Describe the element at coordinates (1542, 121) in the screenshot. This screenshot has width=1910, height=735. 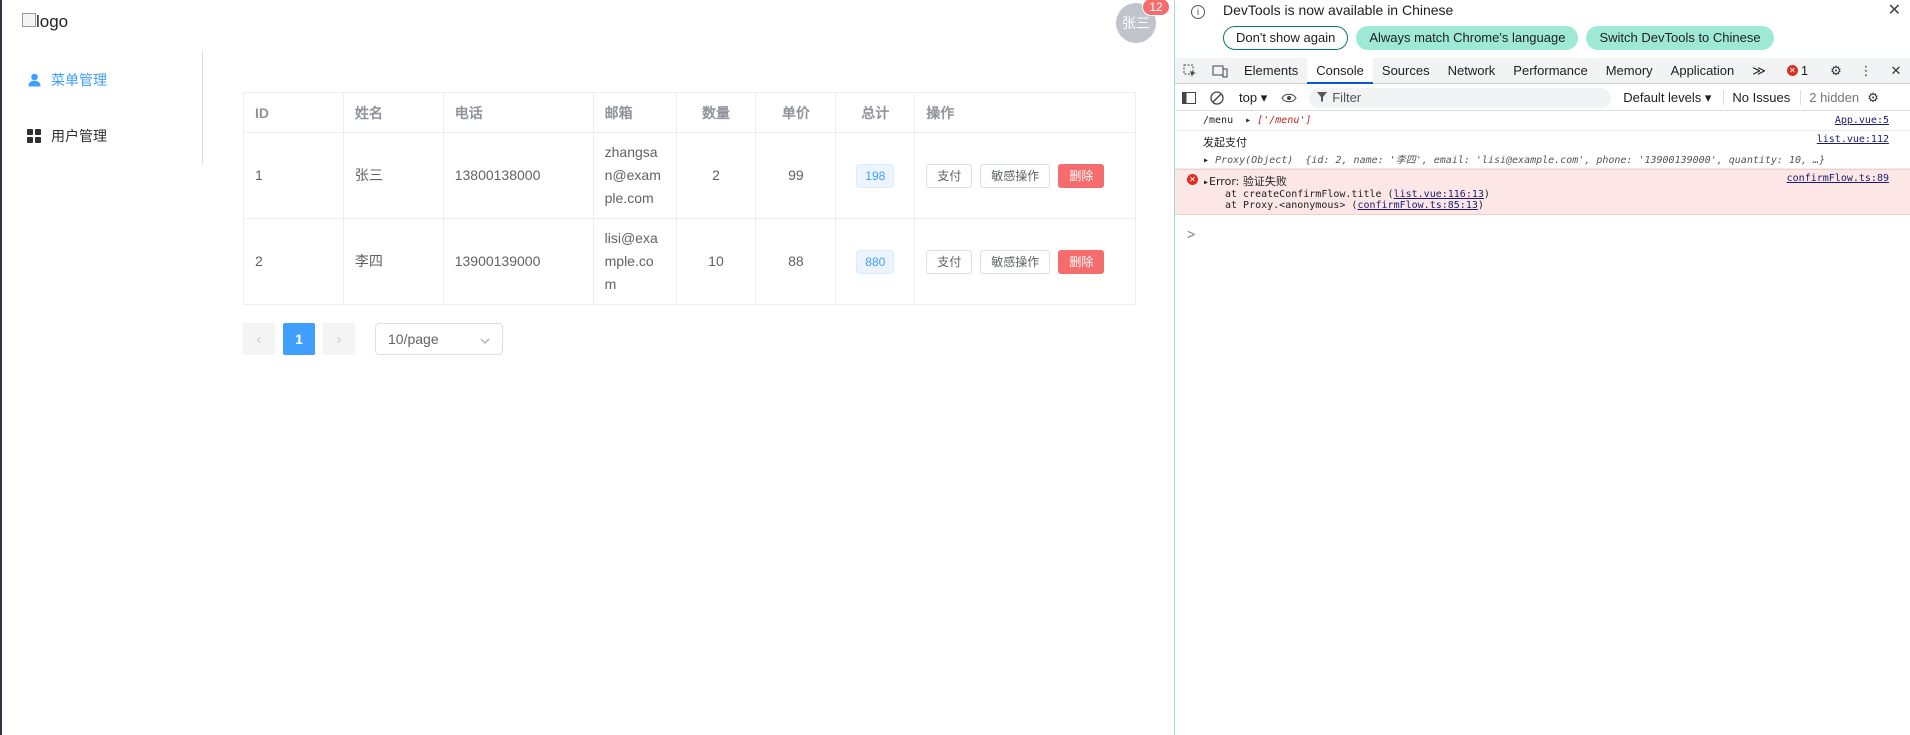
I see `console-log-line: /menu ▸ ['/menu'] App.vue:5` at that location.